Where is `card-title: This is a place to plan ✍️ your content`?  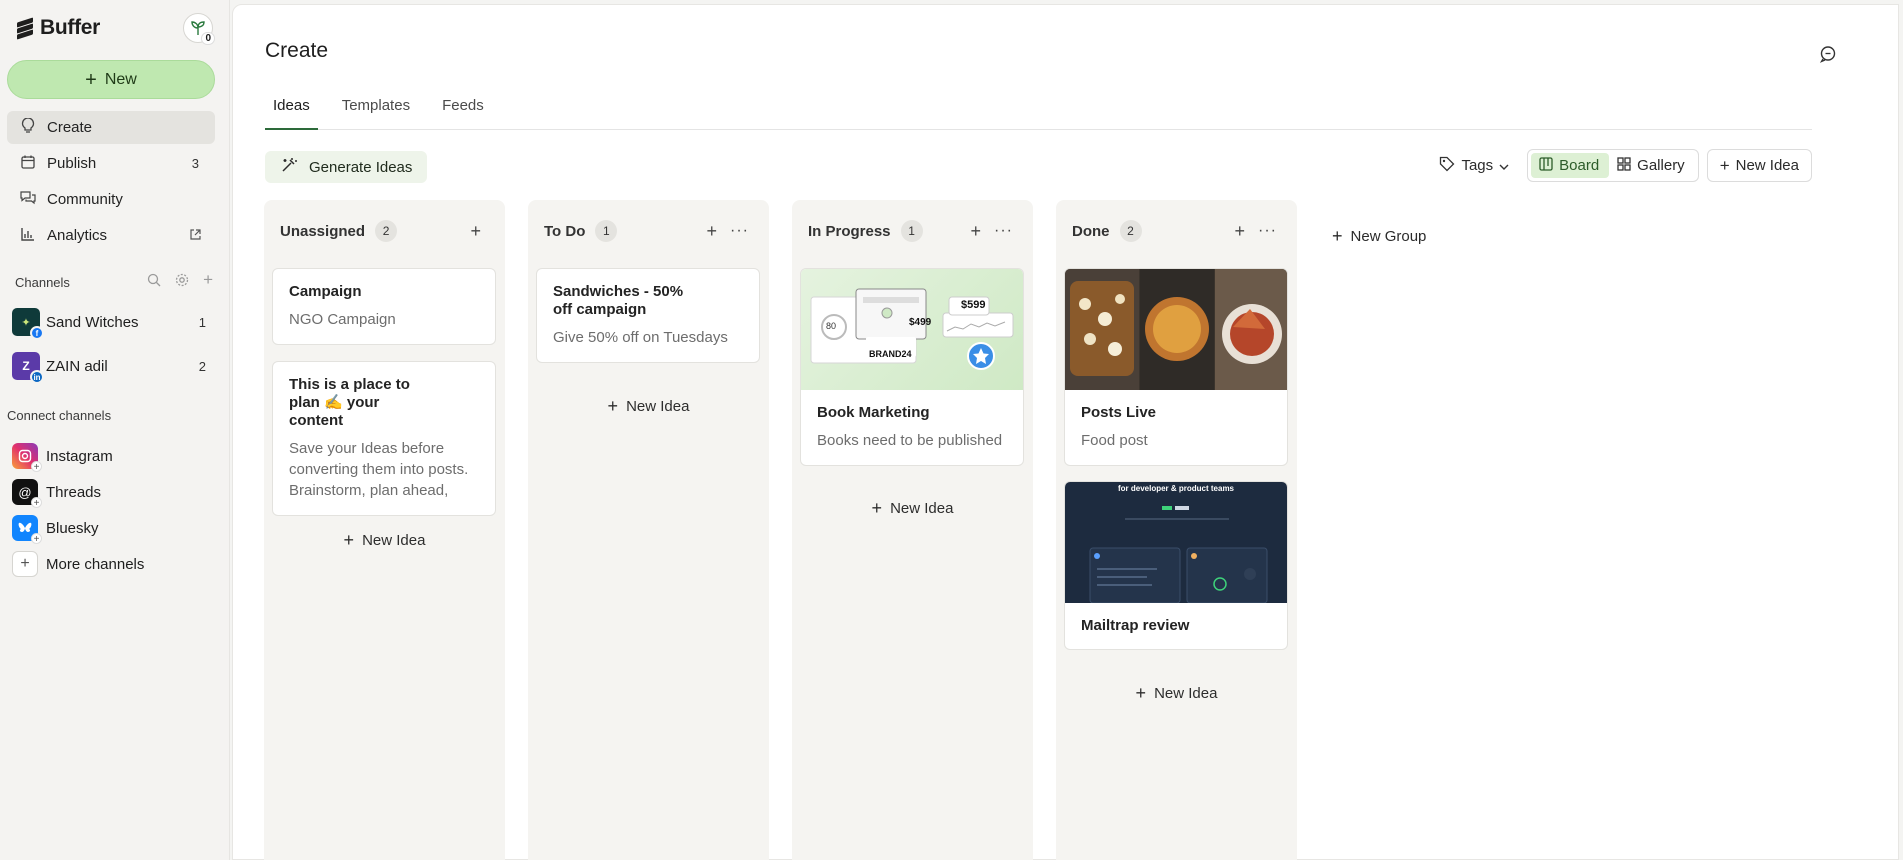 card-title: This is a place to plan ✍️ your content is located at coordinates (349, 402).